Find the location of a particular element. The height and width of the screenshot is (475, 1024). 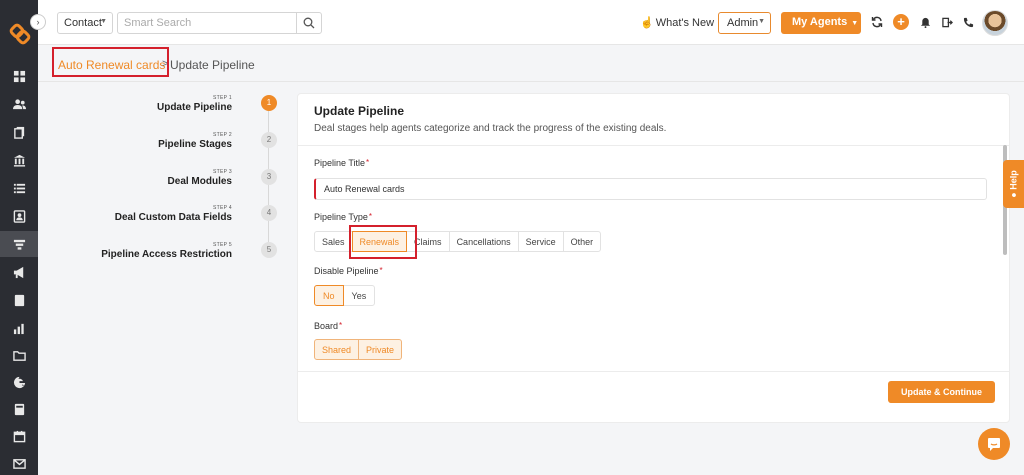

whats-new-link: ☝ What's New is located at coordinates (677, 22).